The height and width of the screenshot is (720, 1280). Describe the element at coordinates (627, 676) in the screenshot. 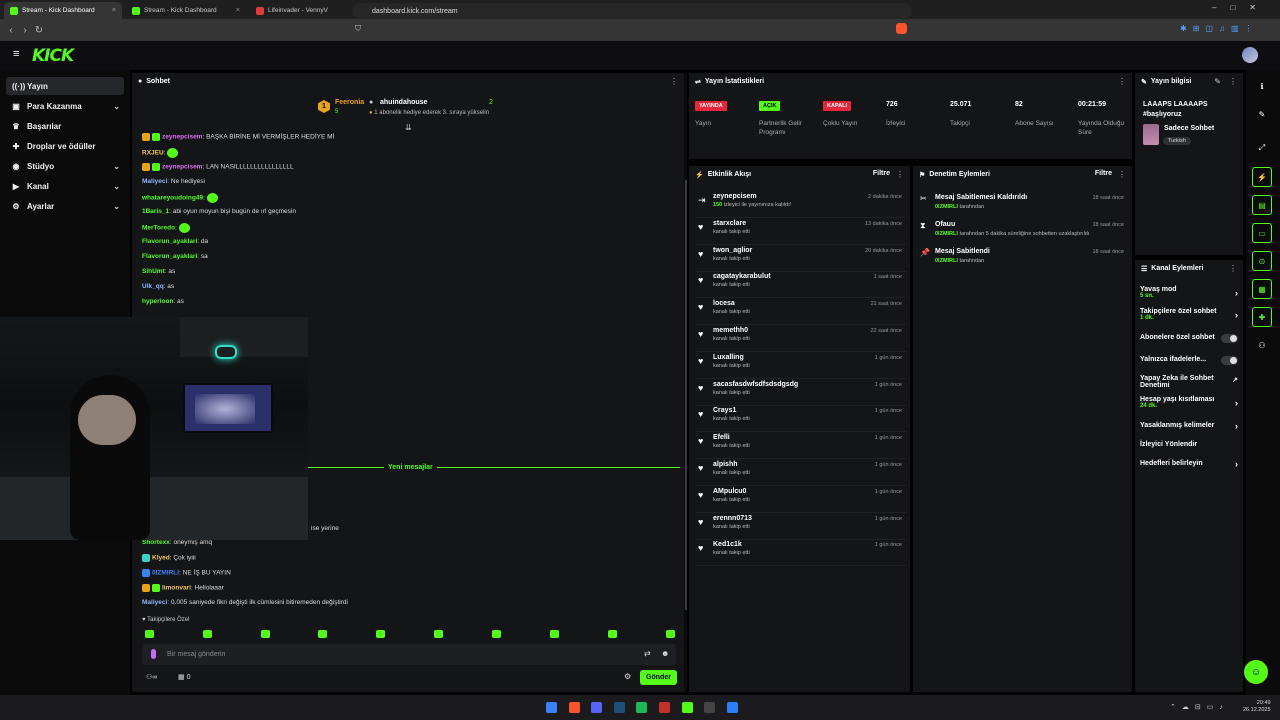

I see `chat-settings-icon: ⚙` at that location.